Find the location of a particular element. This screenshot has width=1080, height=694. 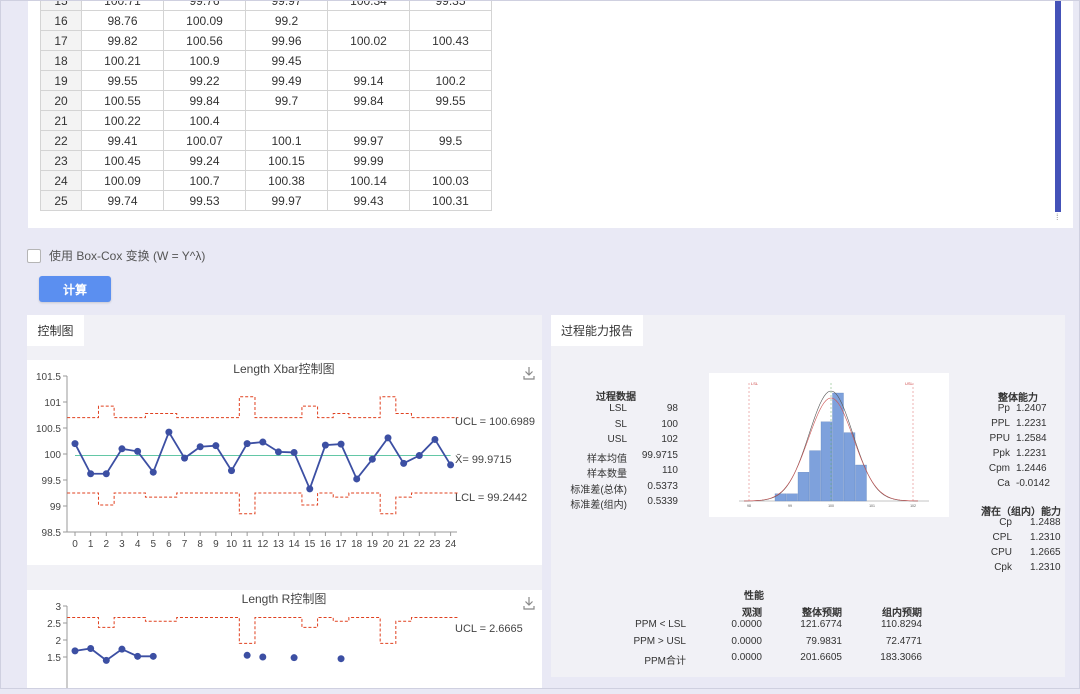

row-index: 21 is located at coordinates (61, 120).